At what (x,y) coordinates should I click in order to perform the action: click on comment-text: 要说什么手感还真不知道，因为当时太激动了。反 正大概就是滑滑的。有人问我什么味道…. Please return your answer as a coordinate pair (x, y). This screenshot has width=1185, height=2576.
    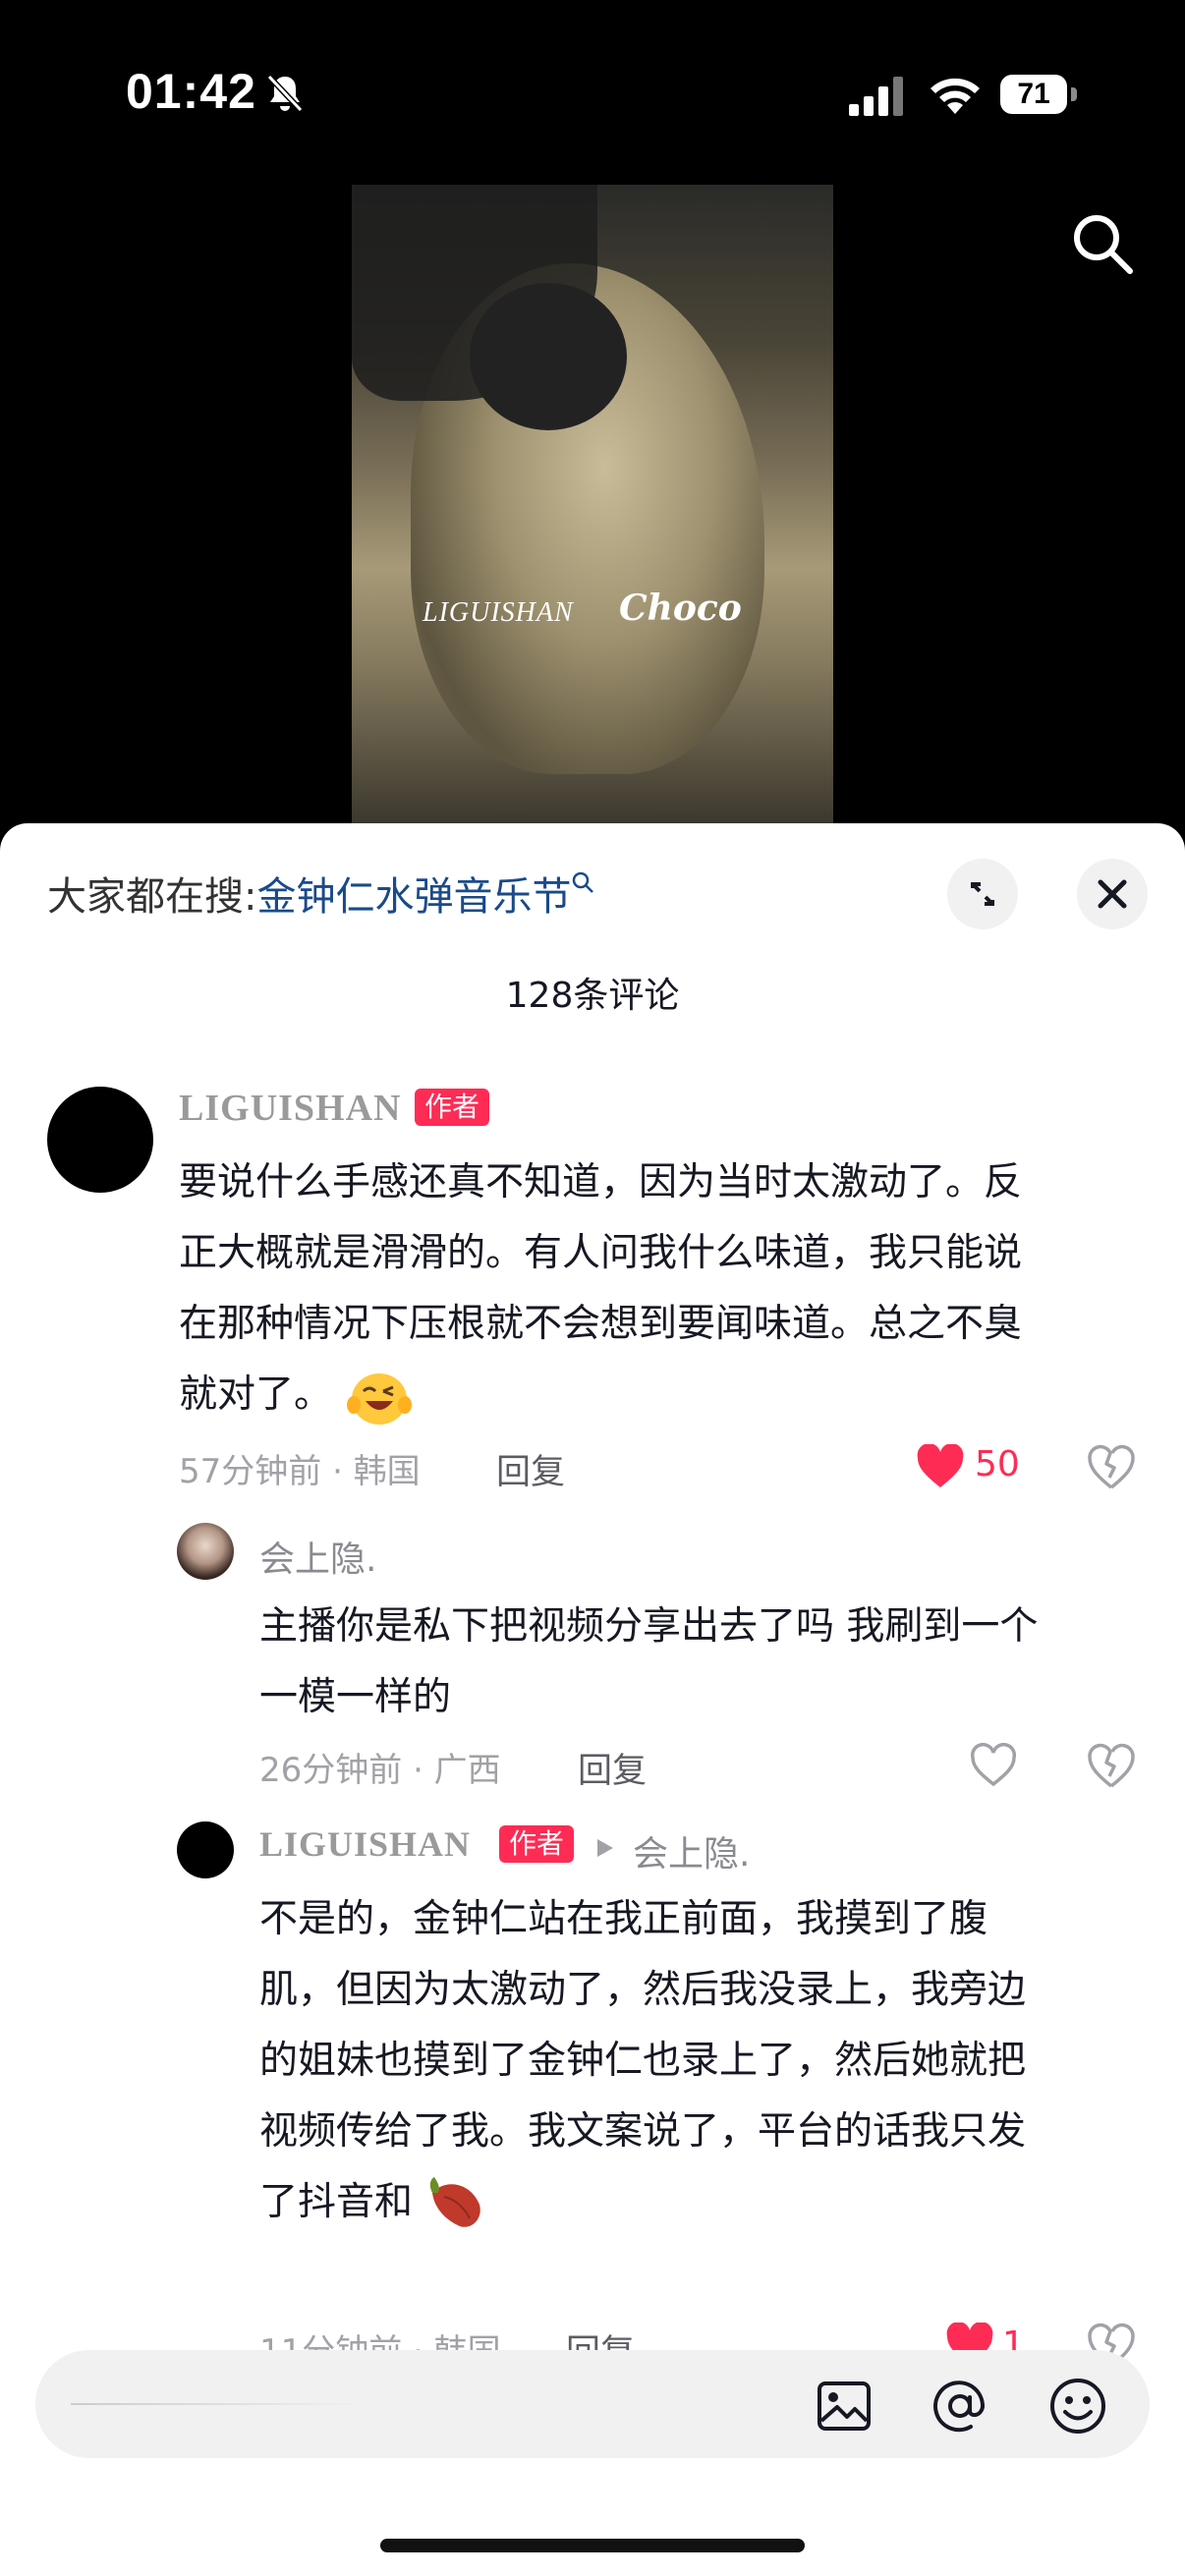
    Looking at the image, I should click on (660, 1289).